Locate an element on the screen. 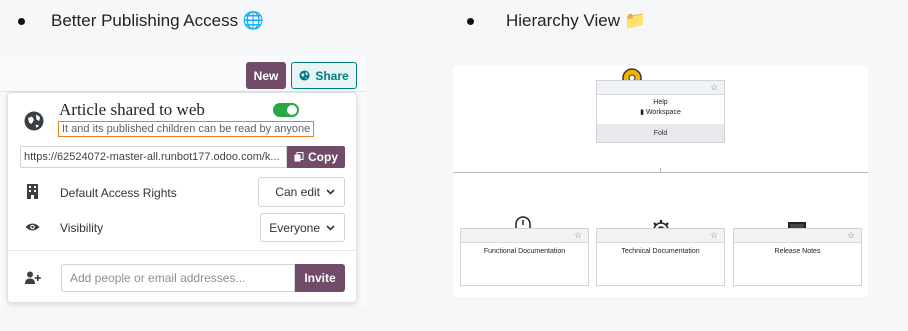 The image size is (908, 331). bullet-right is located at coordinates (470, 21).